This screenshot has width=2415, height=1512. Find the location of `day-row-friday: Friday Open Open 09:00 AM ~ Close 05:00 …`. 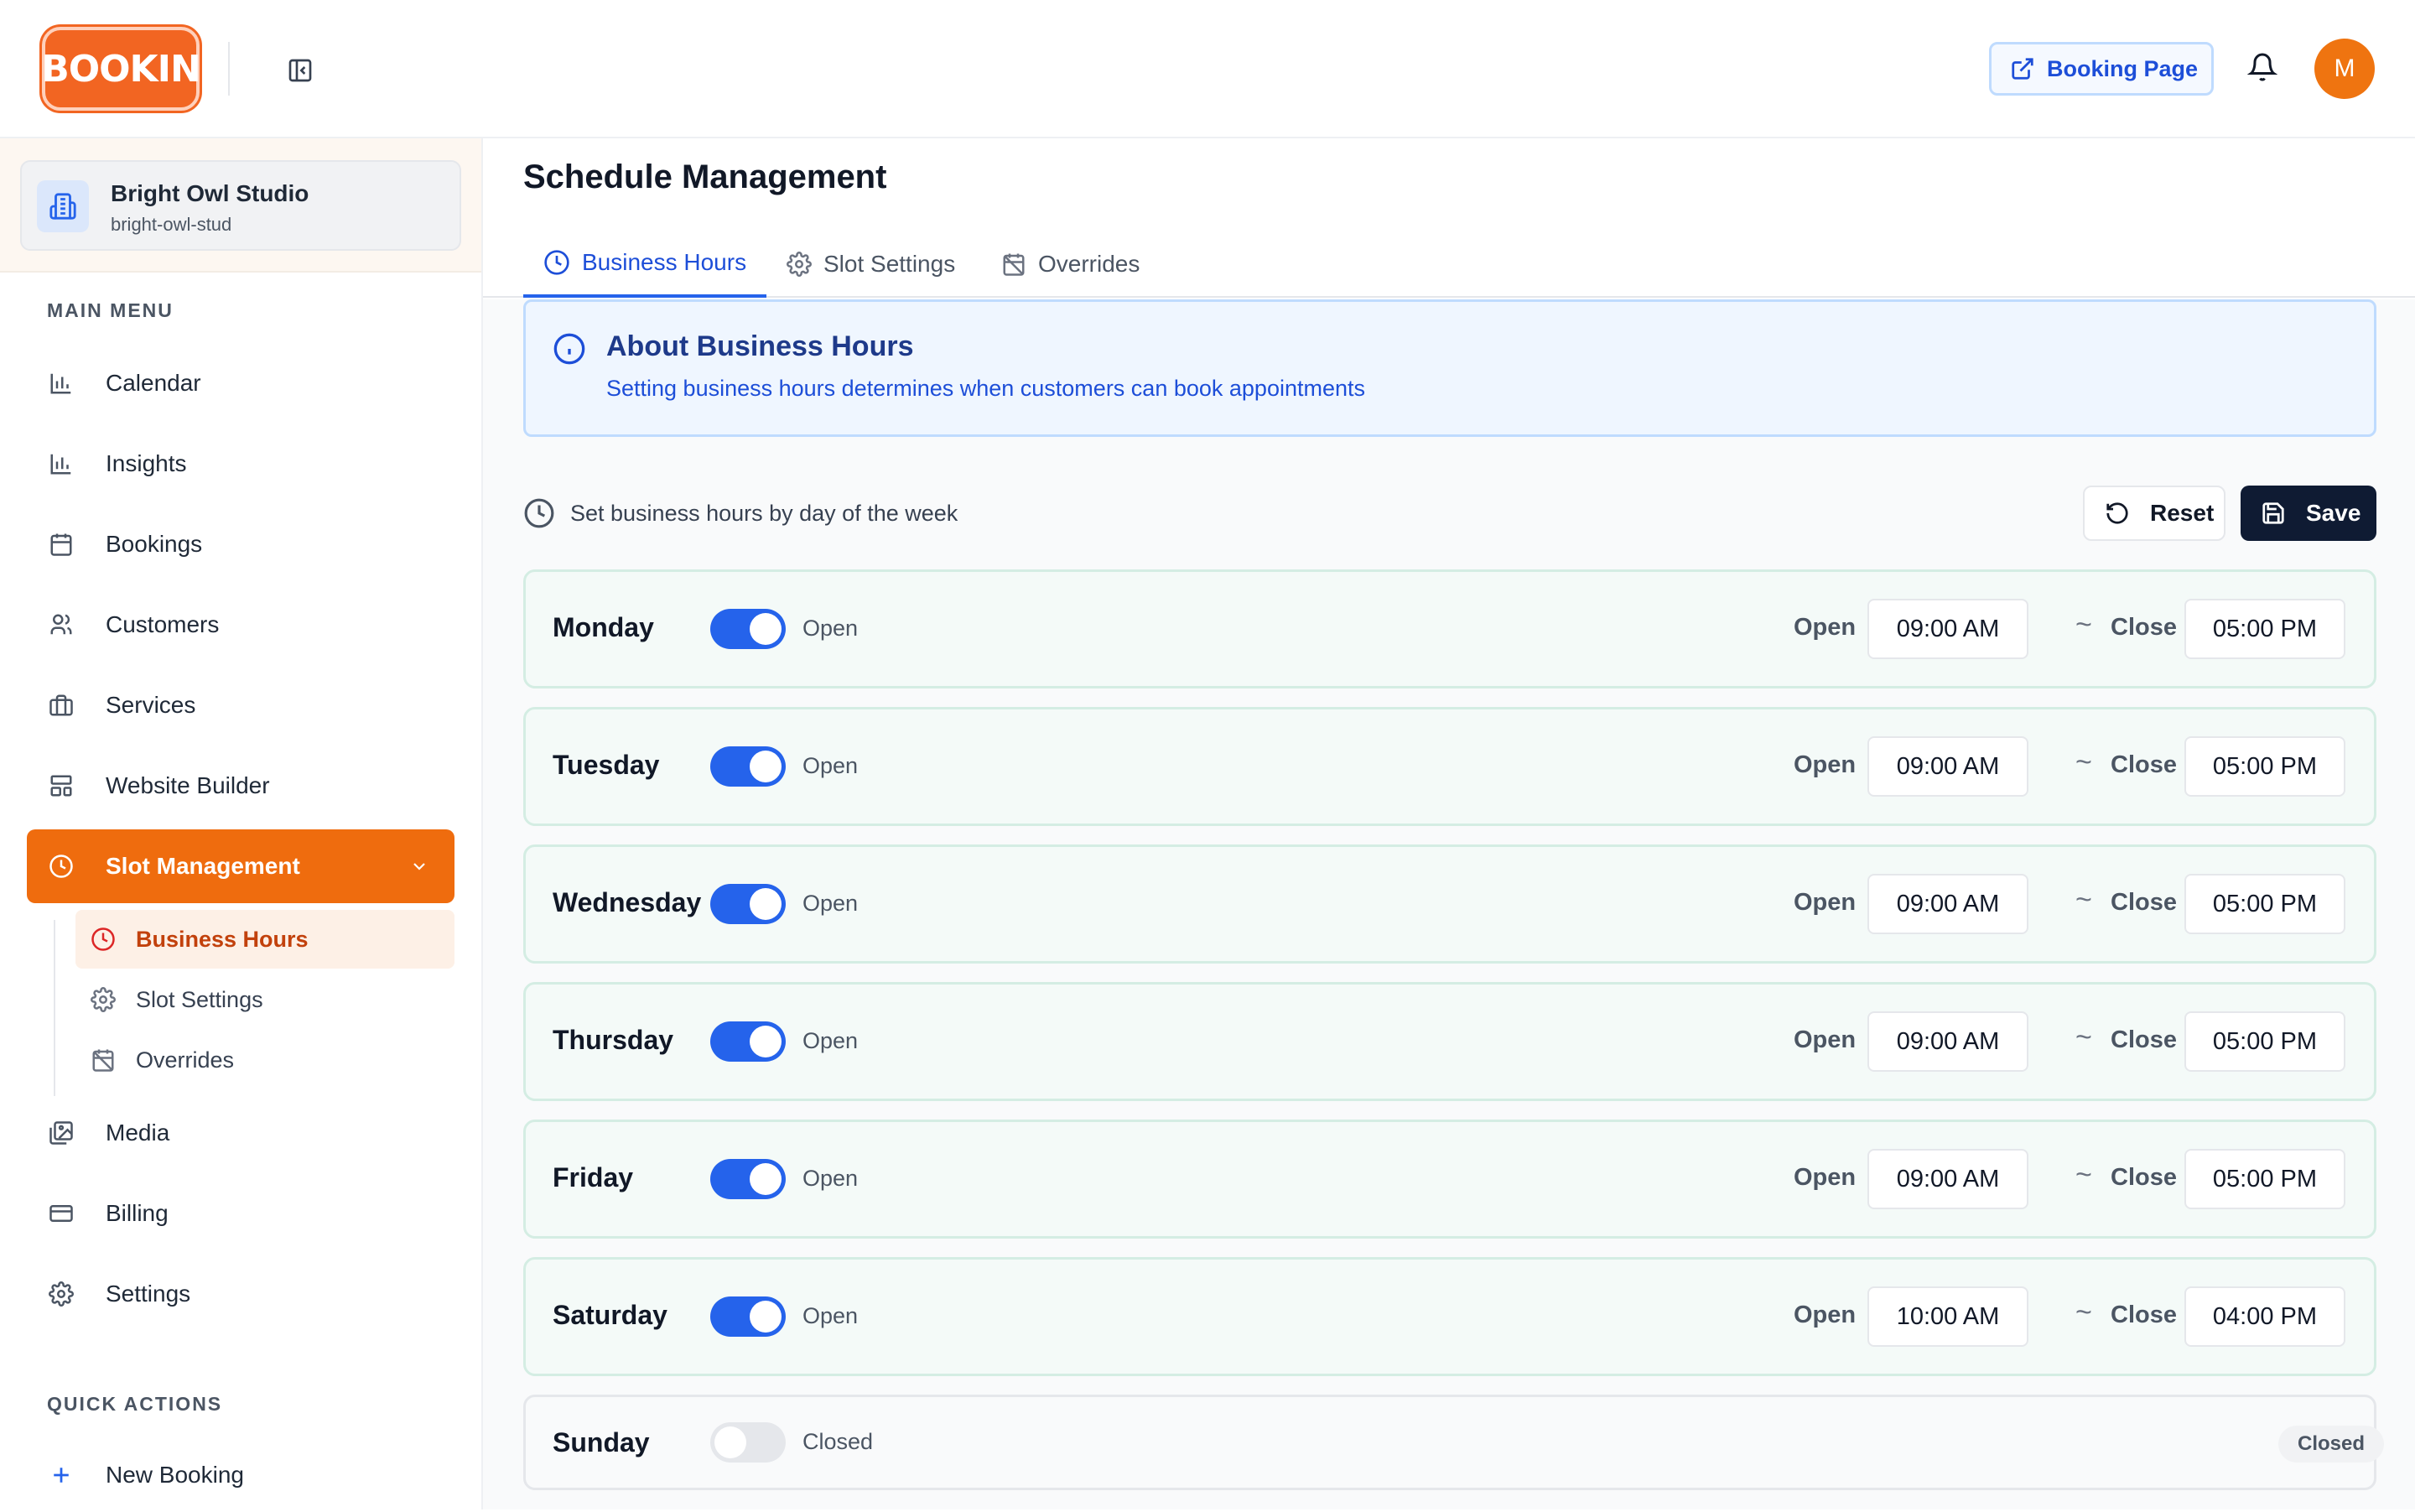

day-row-friday: Friday Open Open 09:00 AM ~ Close 05:00 … is located at coordinates (1449, 1179).